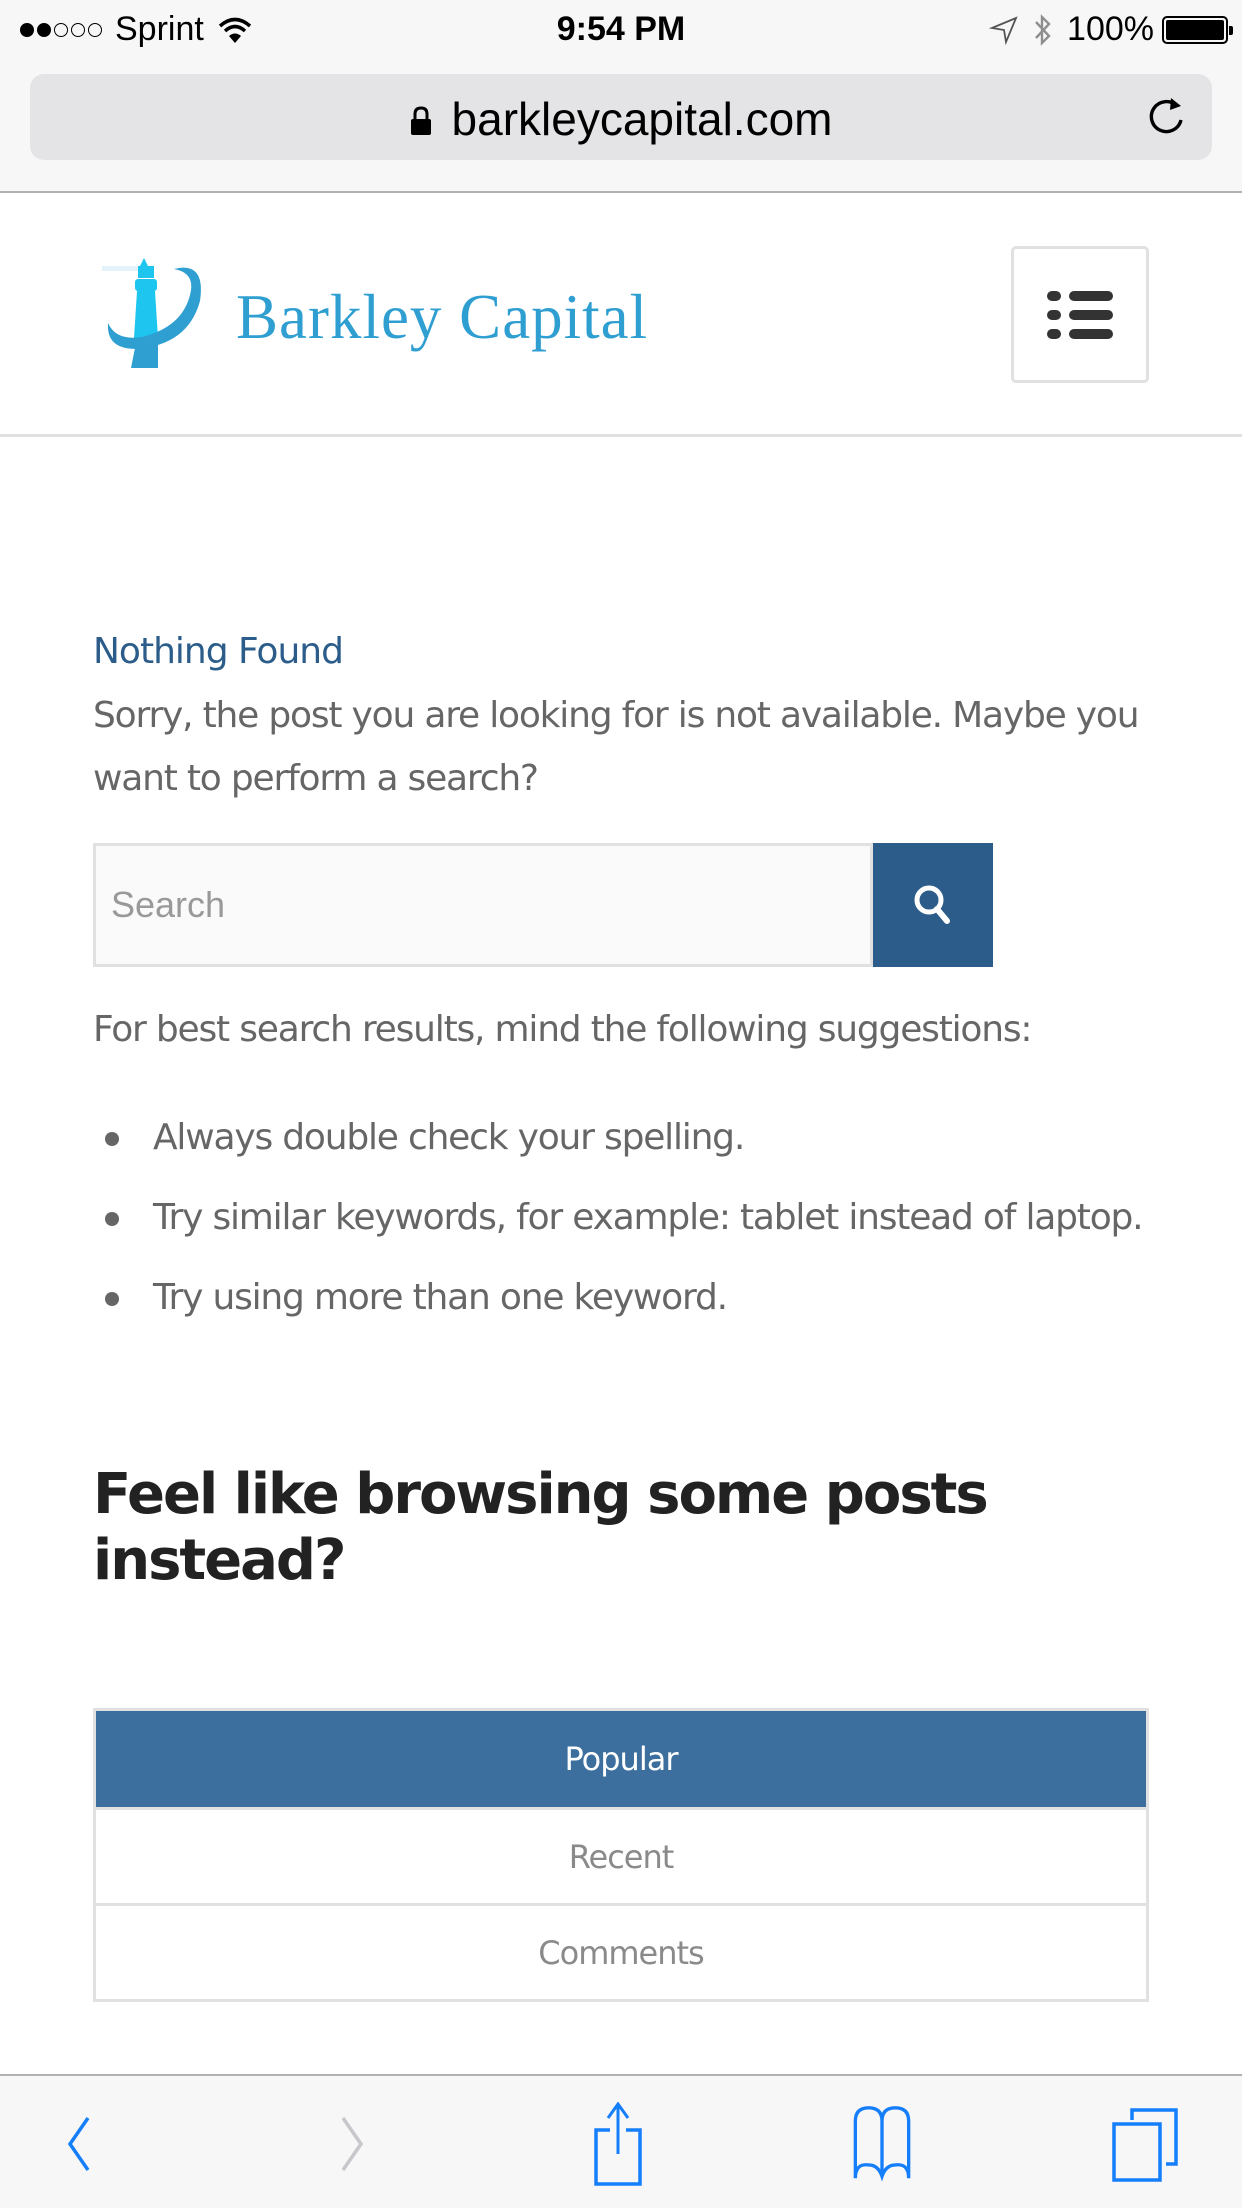 The width and height of the screenshot is (1242, 2208). What do you see at coordinates (218, 651) in the screenshot?
I see `nothing-found-title: Nothing Found` at bounding box center [218, 651].